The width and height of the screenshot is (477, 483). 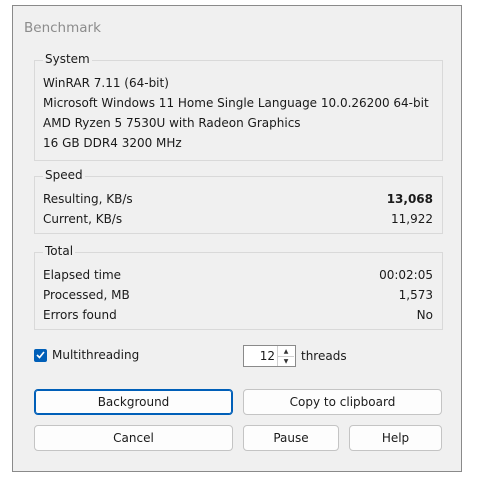 What do you see at coordinates (412, 219) in the screenshot?
I see `current-speed-value: 11,922` at bounding box center [412, 219].